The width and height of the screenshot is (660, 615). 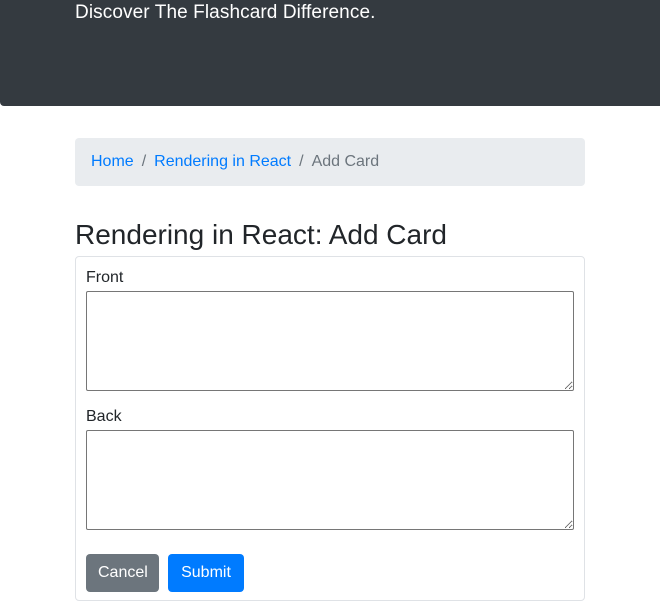 I want to click on breadcrumb-current: Add Card, so click(x=345, y=161).